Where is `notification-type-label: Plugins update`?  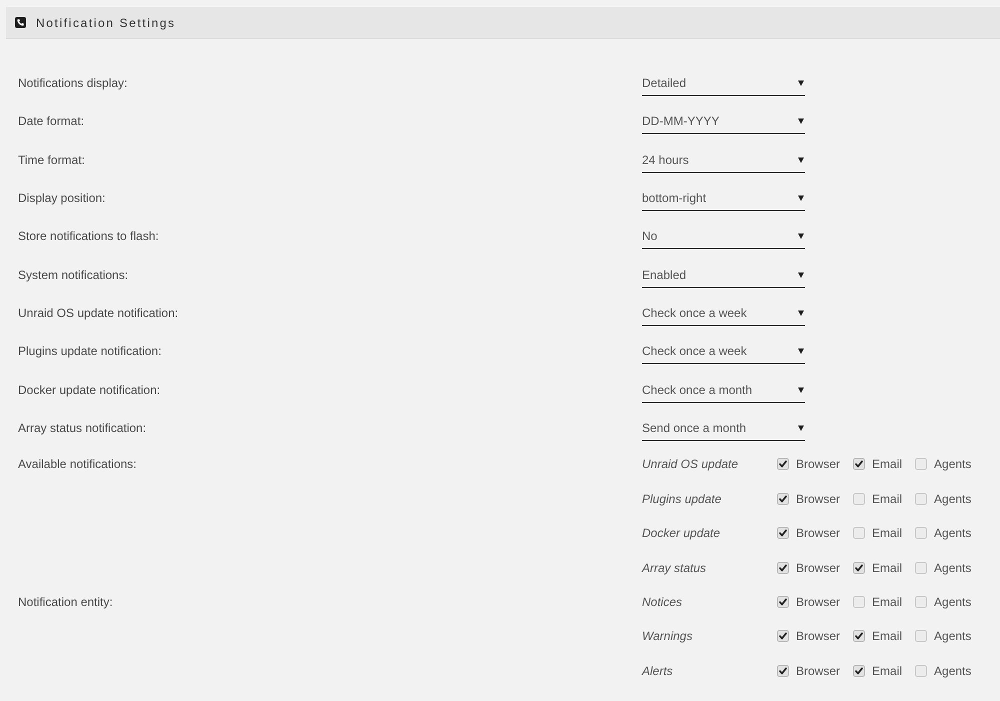
notification-type-label: Plugins update is located at coordinates (682, 499).